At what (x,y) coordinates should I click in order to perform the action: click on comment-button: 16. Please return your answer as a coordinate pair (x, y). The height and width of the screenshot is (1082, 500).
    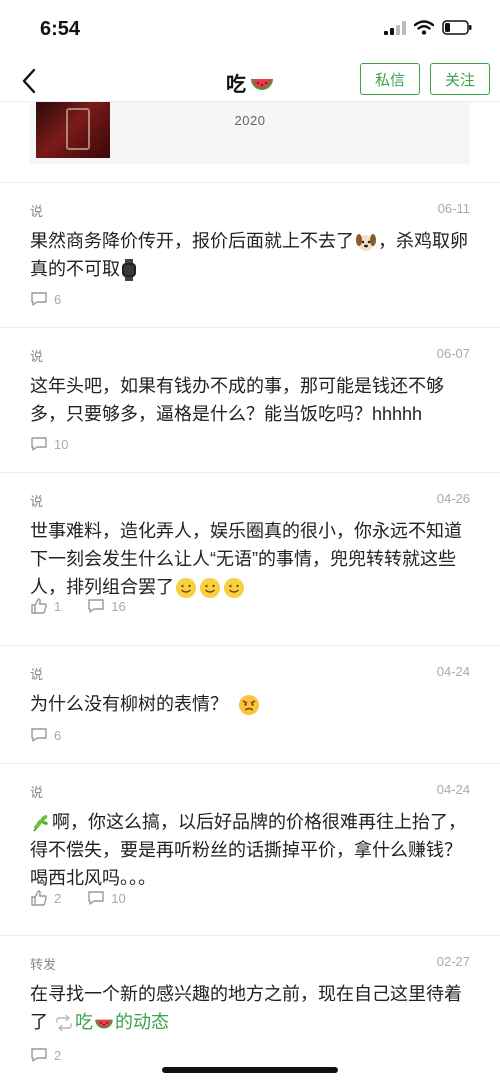
    Looking at the image, I should click on (106, 606).